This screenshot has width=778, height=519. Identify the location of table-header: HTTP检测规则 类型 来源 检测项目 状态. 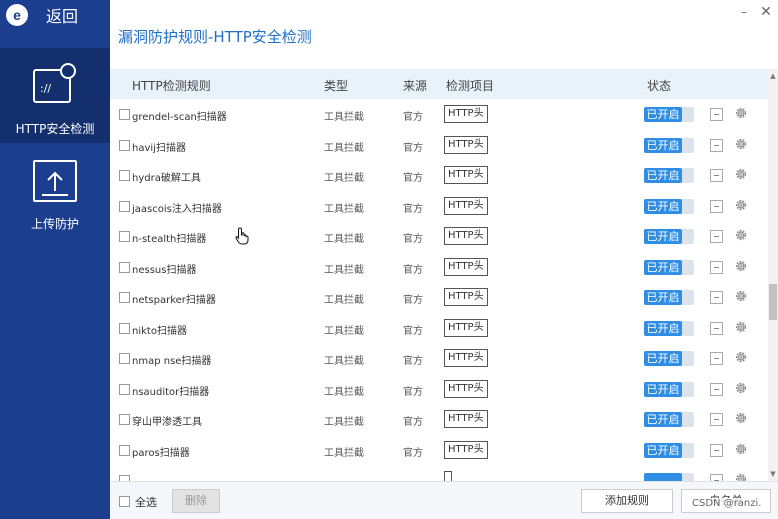
(439, 84).